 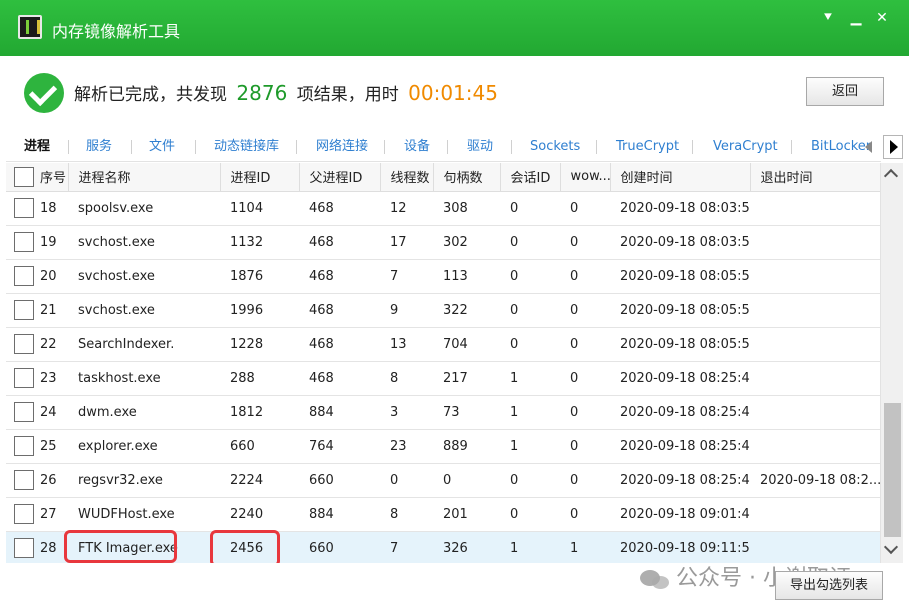 What do you see at coordinates (870, 147) in the screenshot?
I see `chevron-left-icon` at bounding box center [870, 147].